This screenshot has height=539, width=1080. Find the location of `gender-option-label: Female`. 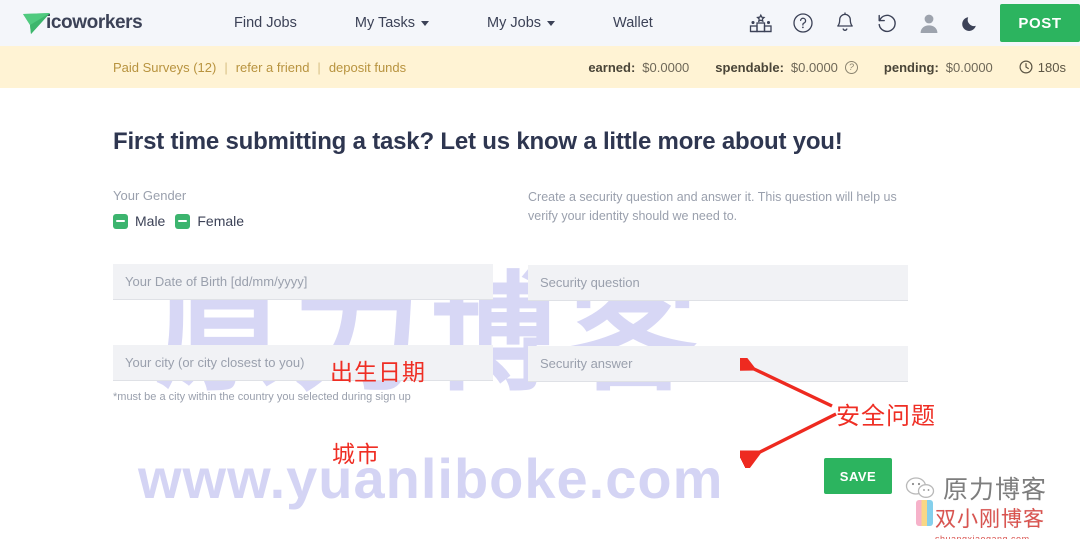

gender-option-label: Female is located at coordinates (221, 221).